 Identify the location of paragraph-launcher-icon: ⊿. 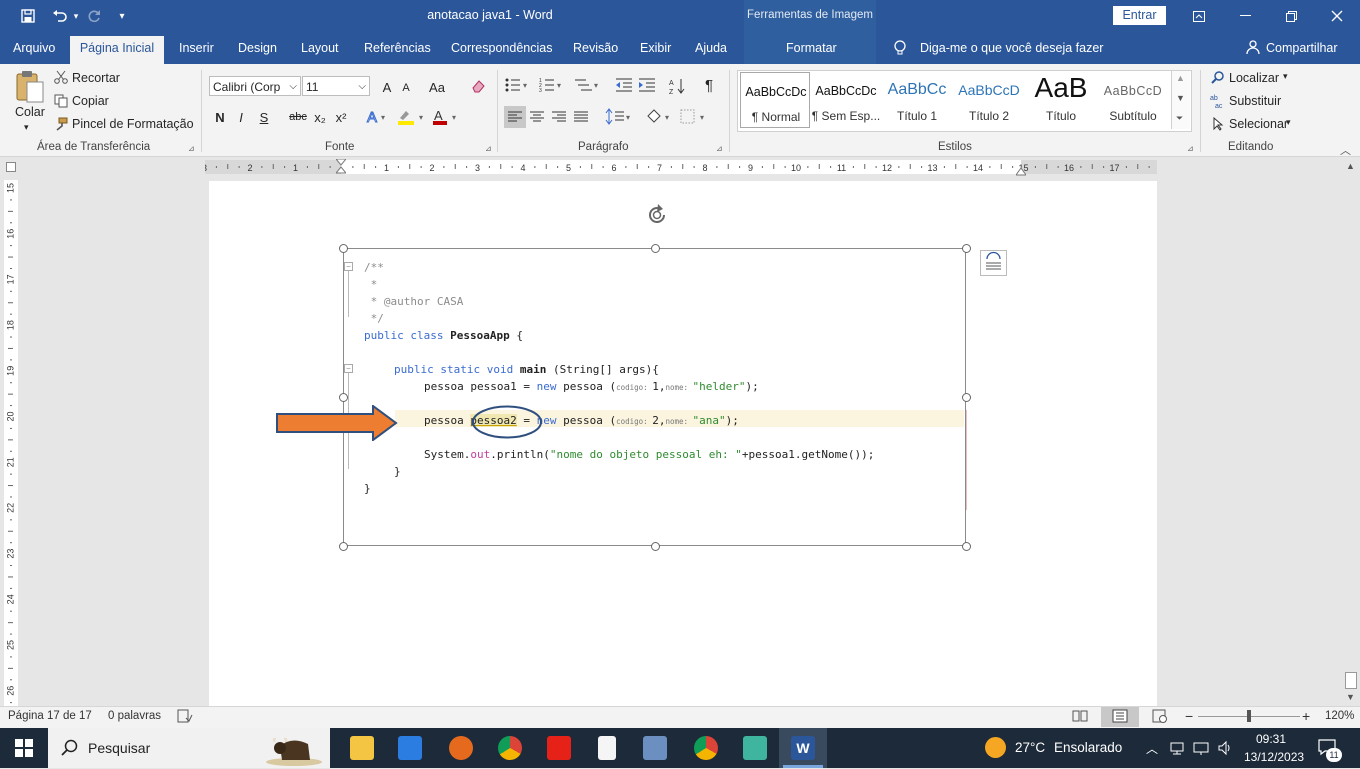
(719, 148).